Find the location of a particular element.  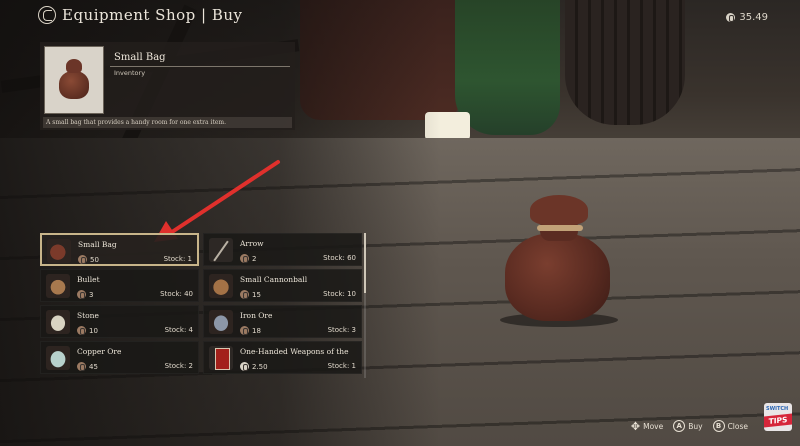

move-hint: ✥ Move is located at coordinates (647, 426).